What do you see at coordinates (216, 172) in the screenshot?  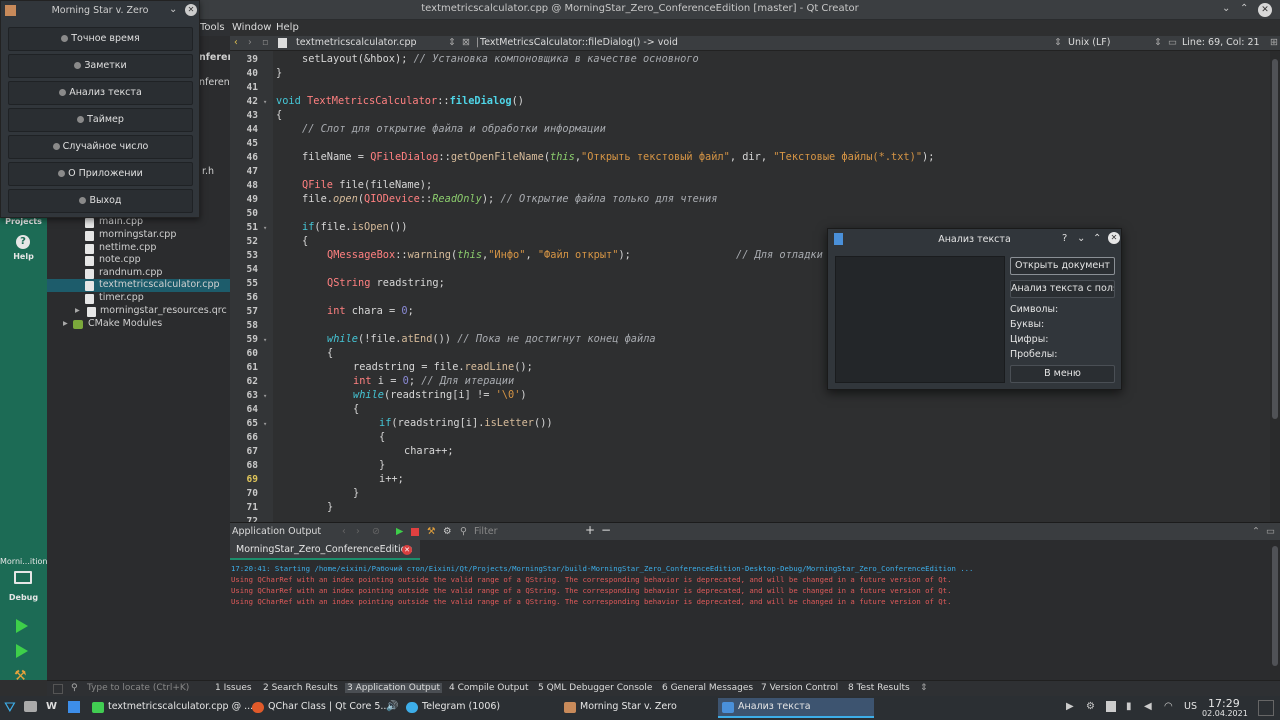 I see `tree-partial-3: r.h` at bounding box center [216, 172].